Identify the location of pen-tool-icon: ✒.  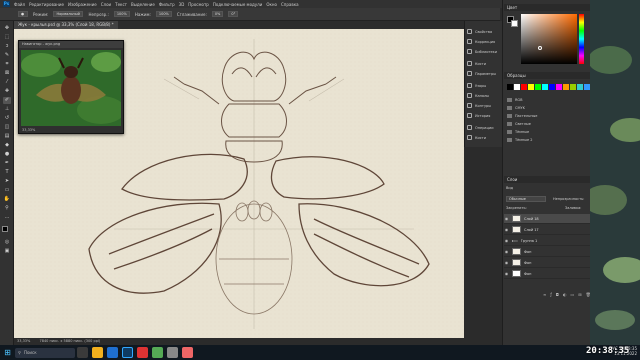
(7, 163).